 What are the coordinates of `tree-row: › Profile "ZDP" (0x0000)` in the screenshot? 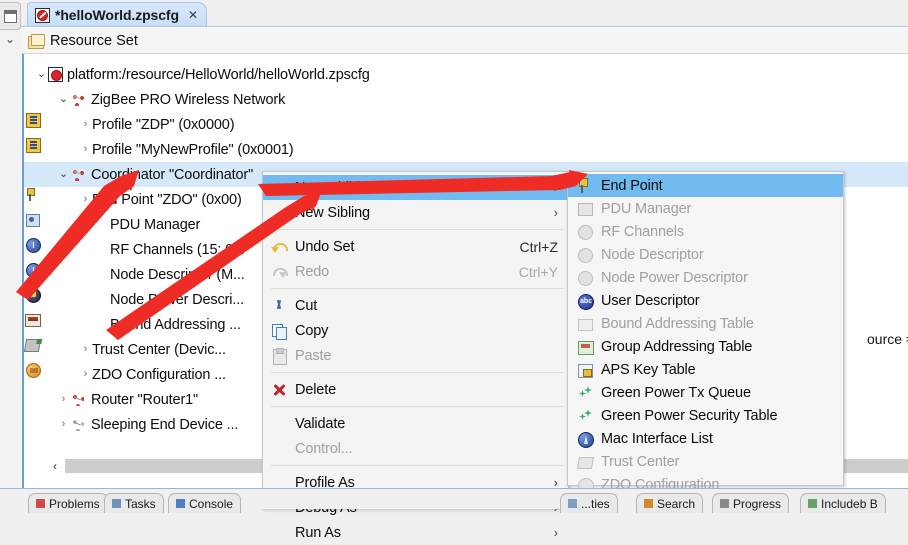 It's located at (466, 124).